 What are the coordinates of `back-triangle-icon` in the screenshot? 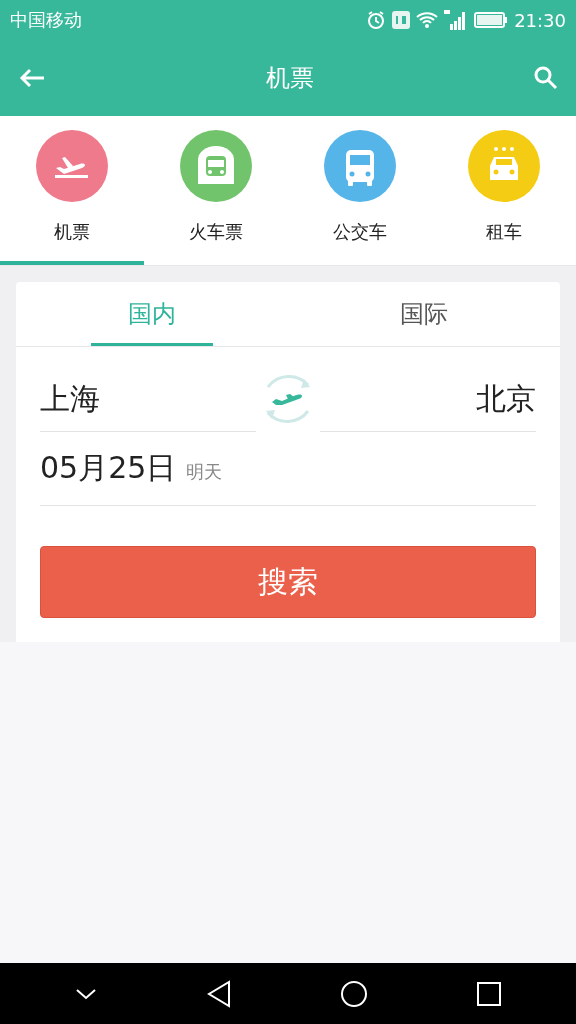 It's located at (219, 993).